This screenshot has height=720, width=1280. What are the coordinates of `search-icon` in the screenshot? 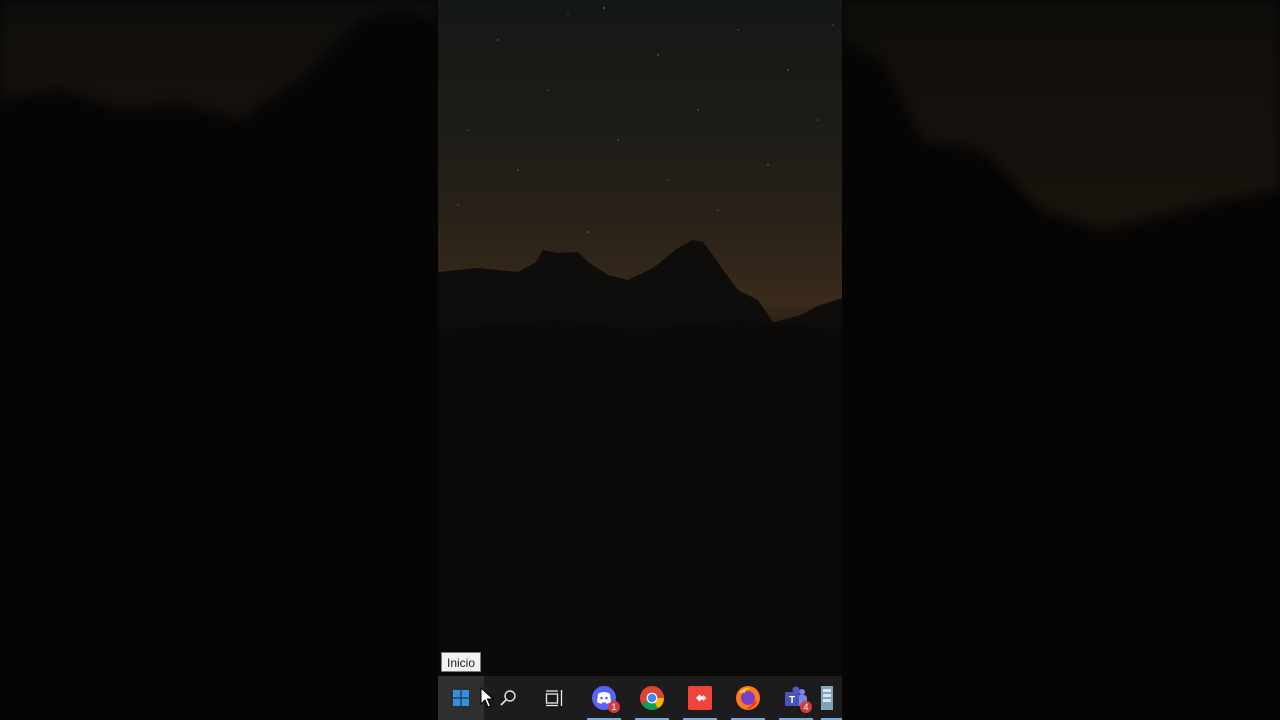 It's located at (508, 698).